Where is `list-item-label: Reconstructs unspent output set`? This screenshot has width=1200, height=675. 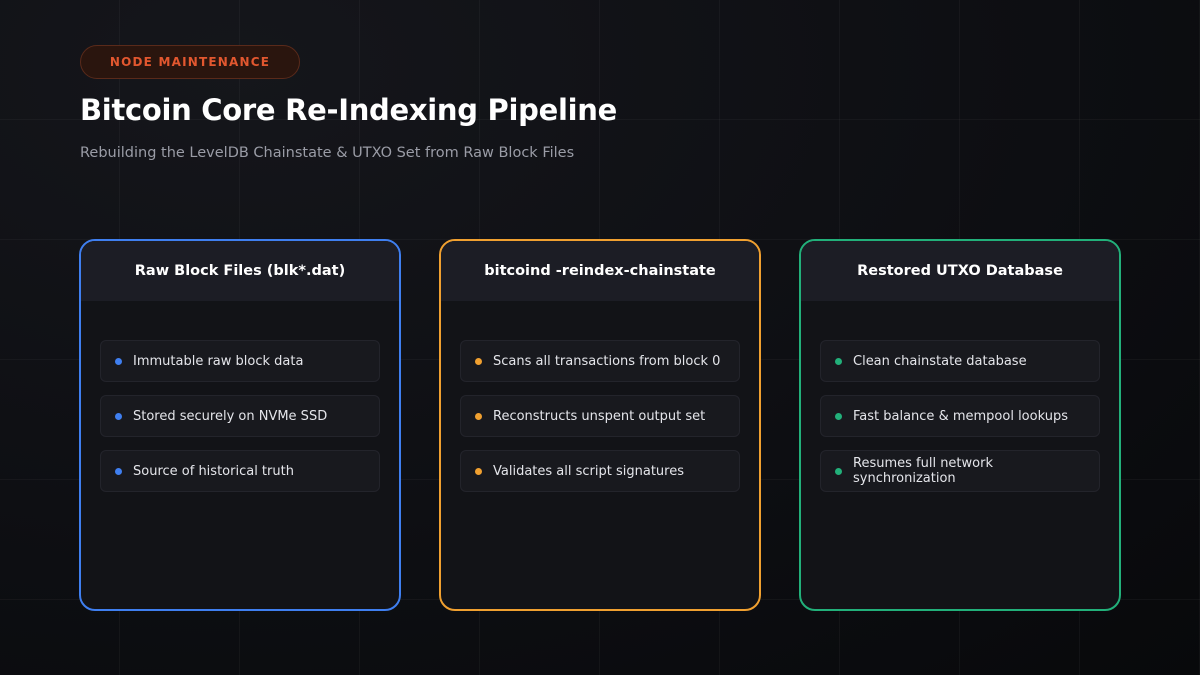 list-item-label: Reconstructs unspent output set is located at coordinates (599, 416).